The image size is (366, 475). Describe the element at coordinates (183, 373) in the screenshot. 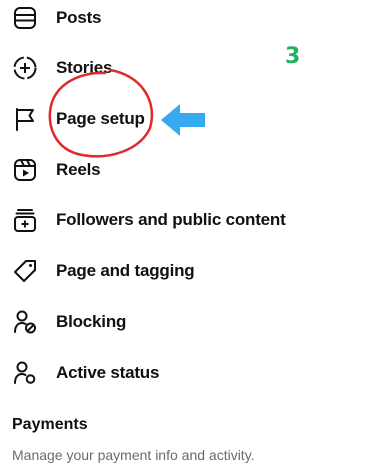

I see `menu-item-active-status: Active status` at that location.